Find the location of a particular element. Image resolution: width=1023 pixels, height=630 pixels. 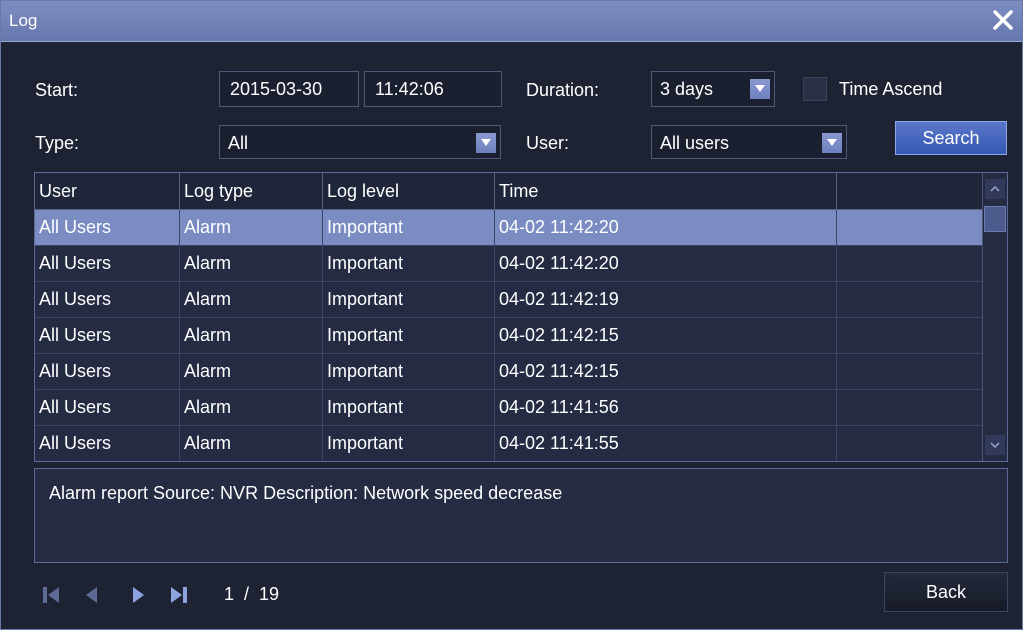

start-time-field: 11:42:06 is located at coordinates (433, 89).